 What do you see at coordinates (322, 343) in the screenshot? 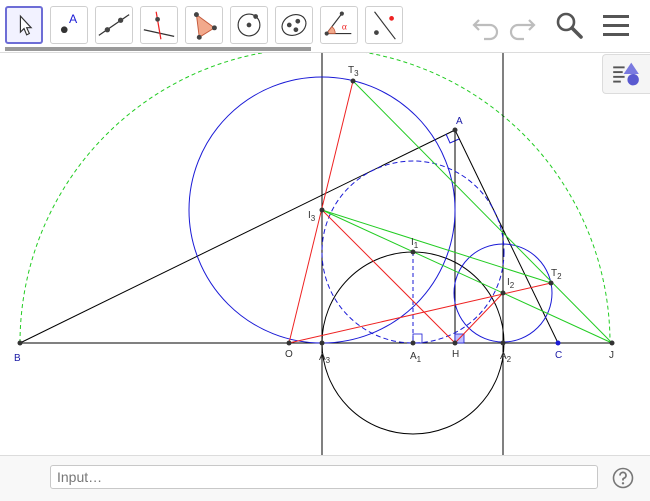
I see `point-a3` at bounding box center [322, 343].